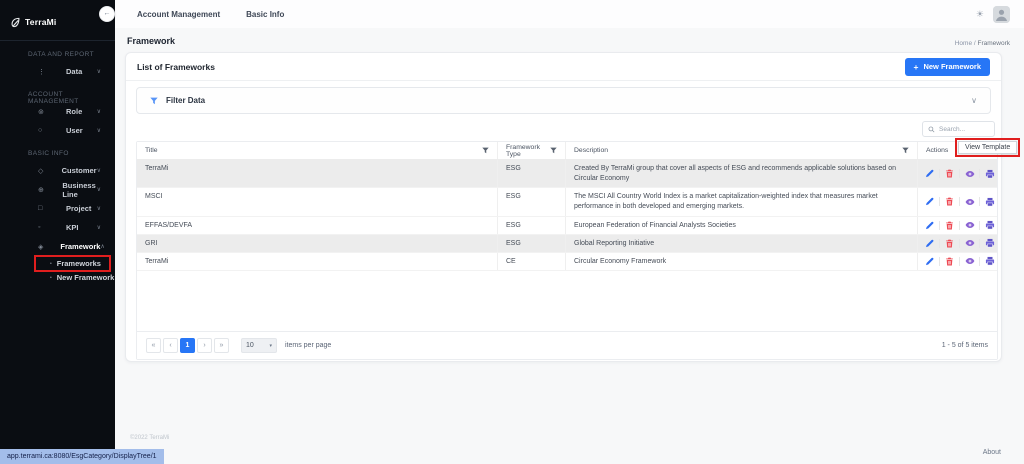 The height and width of the screenshot is (464, 1024). Describe the element at coordinates (531, 150) in the screenshot. I see `column-header-framework-type: Framework Type` at that location.